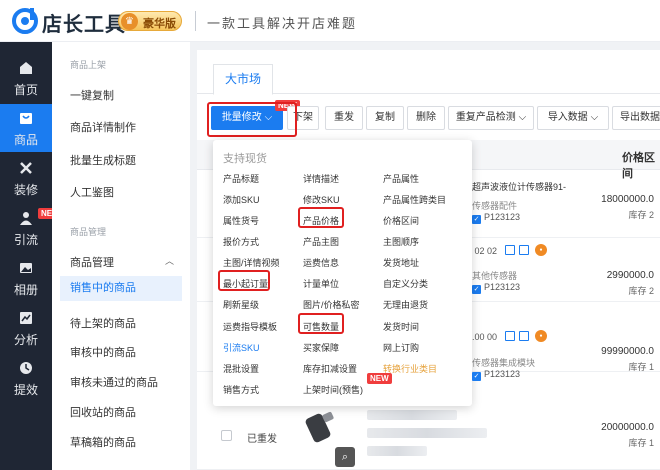  I want to click on dd-attr-sku-no: 属性货号, so click(241, 220).